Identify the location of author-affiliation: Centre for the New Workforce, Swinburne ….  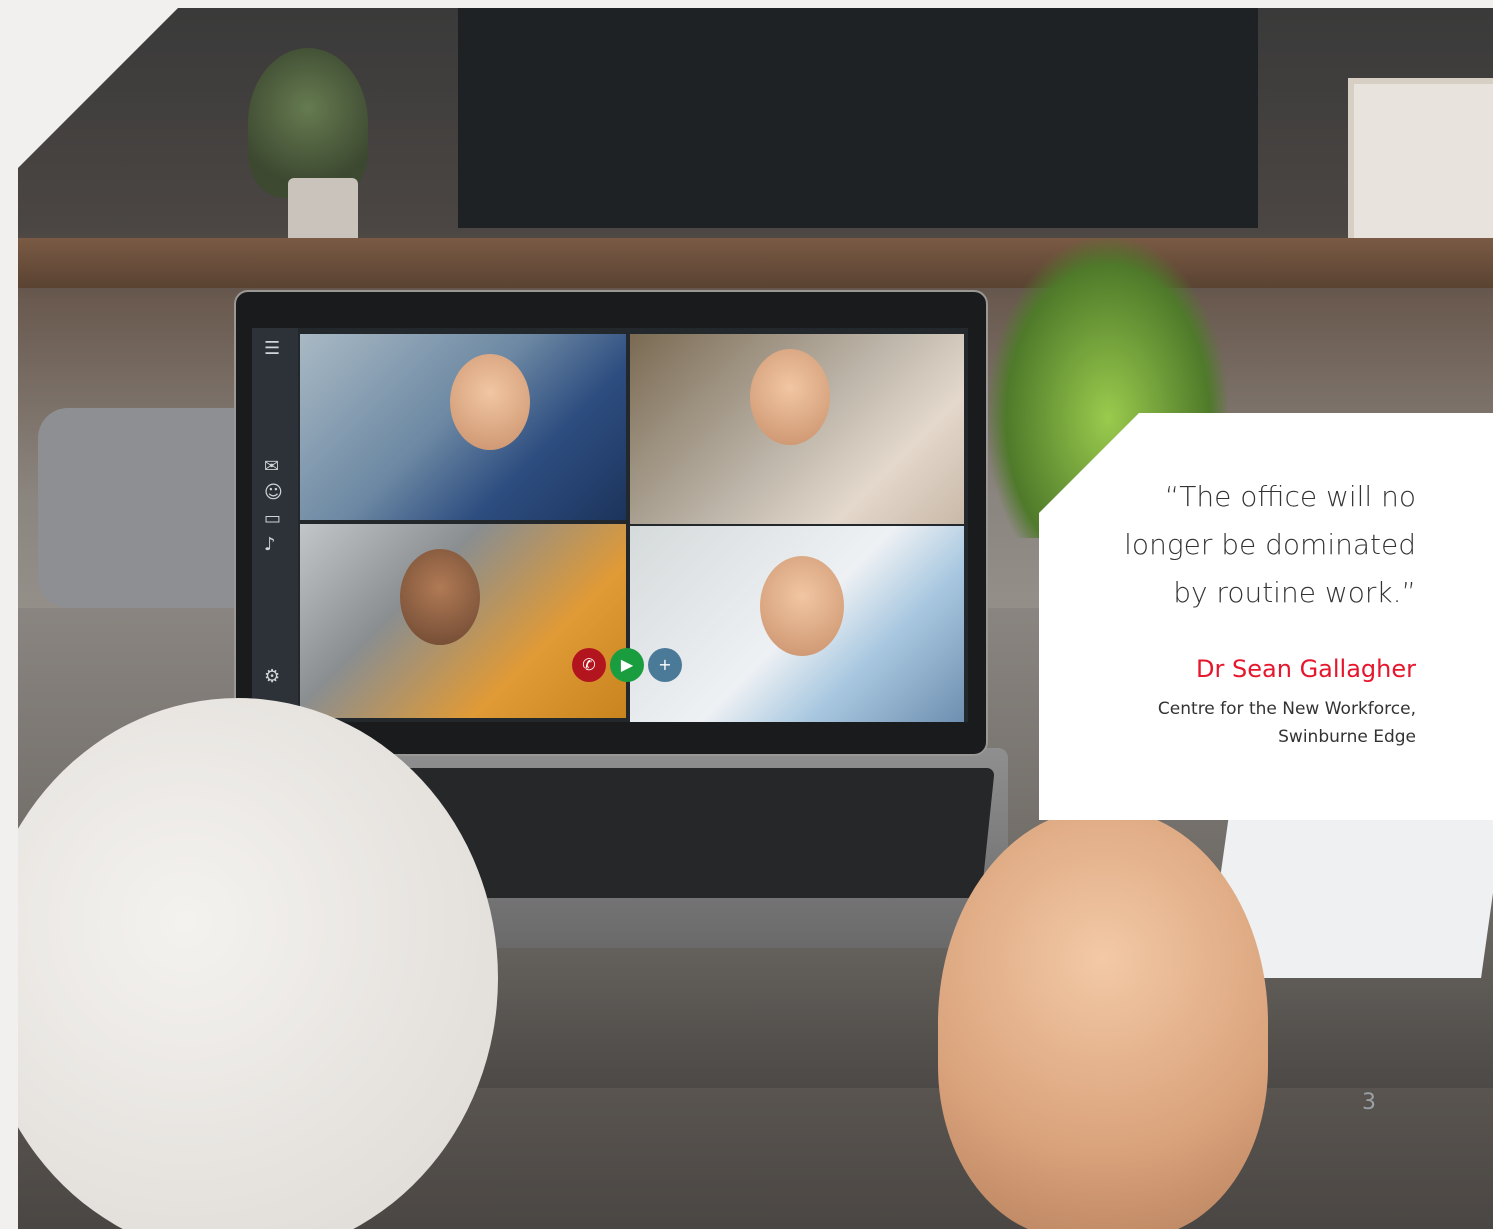
(1246, 723).